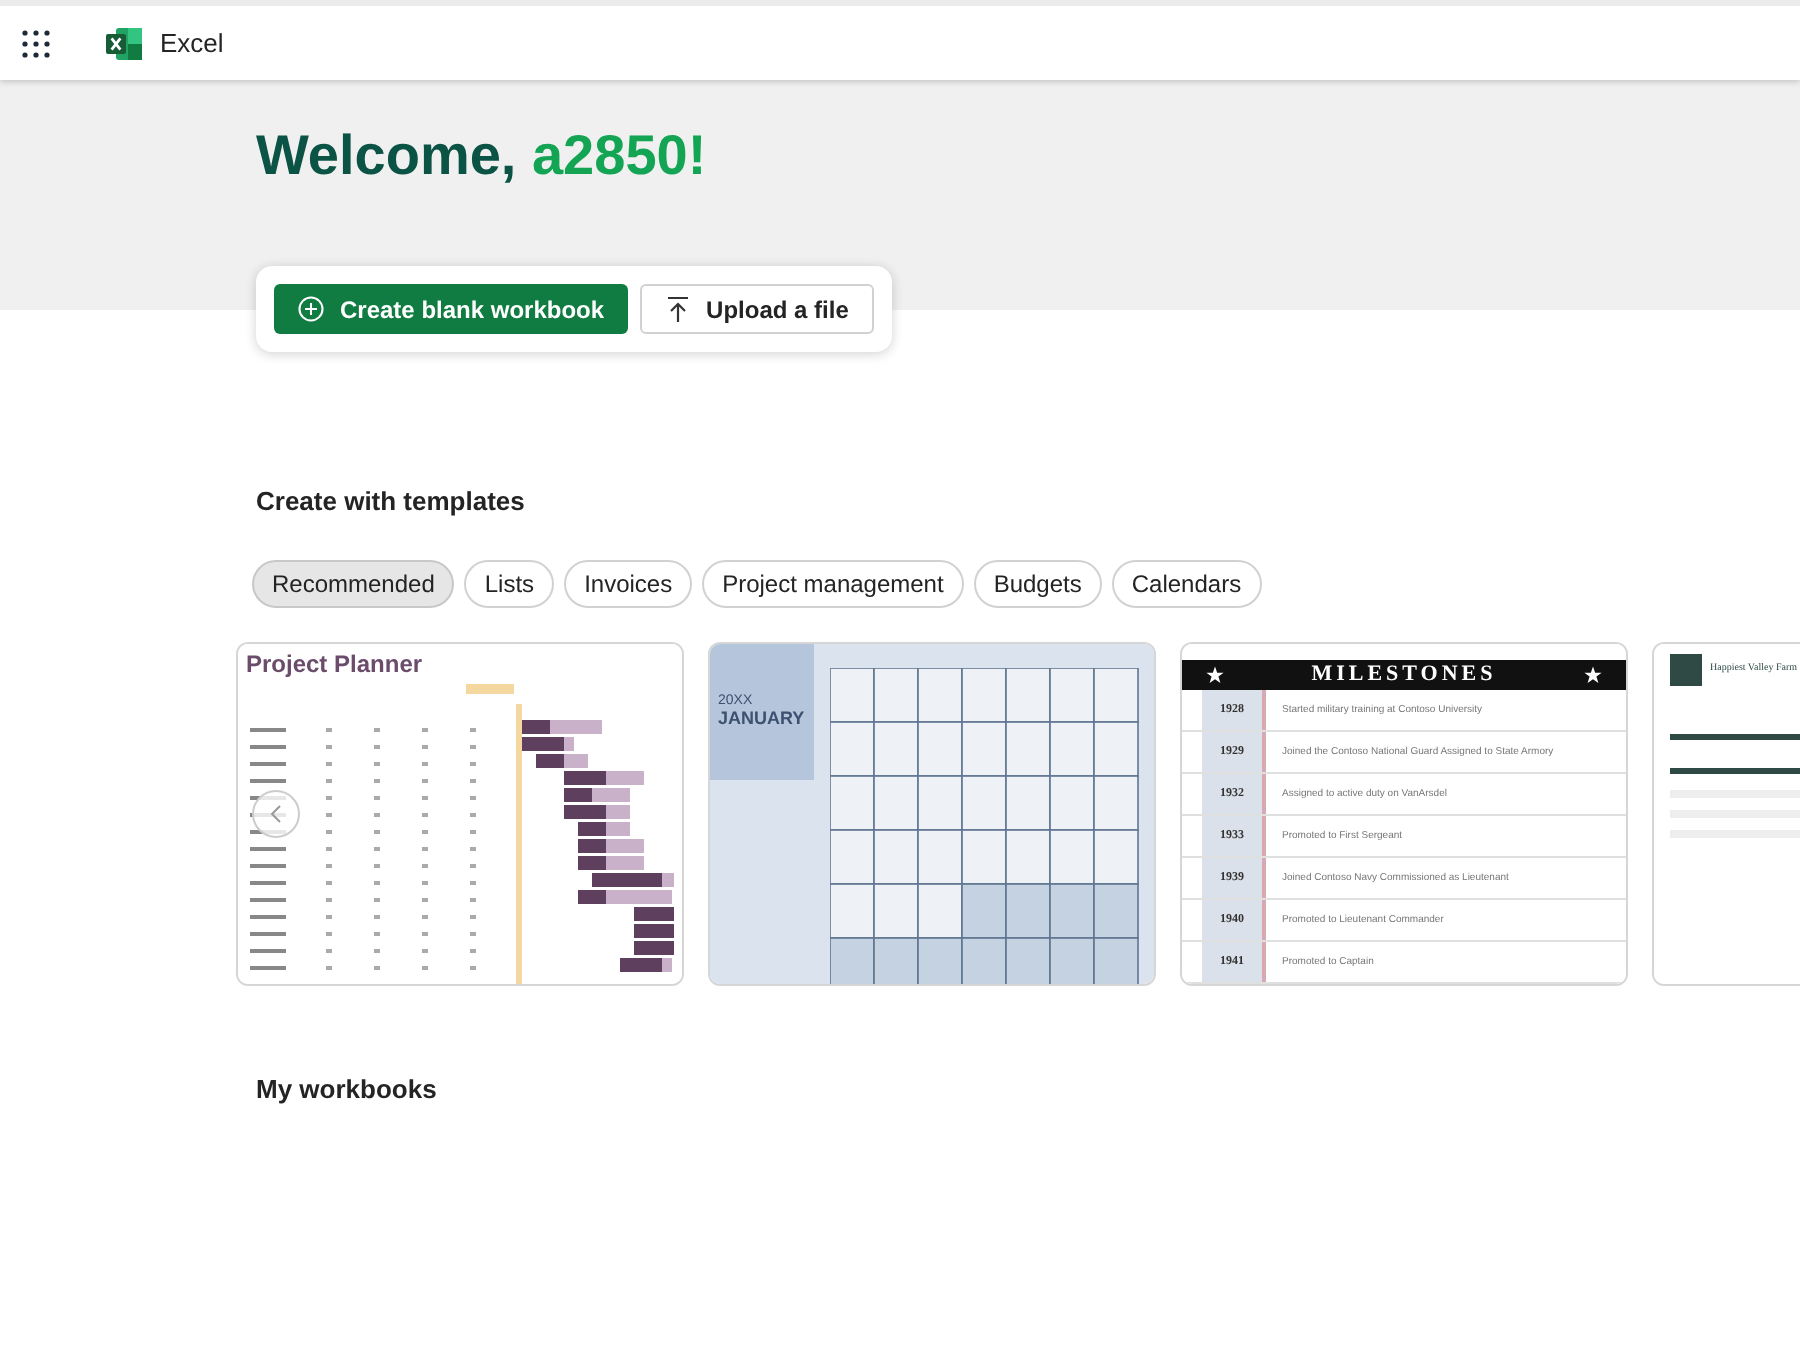  What do you see at coordinates (1404, 675) in the screenshot?
I see `template-title: MILESTONES` at bounding box center [1404, 675].